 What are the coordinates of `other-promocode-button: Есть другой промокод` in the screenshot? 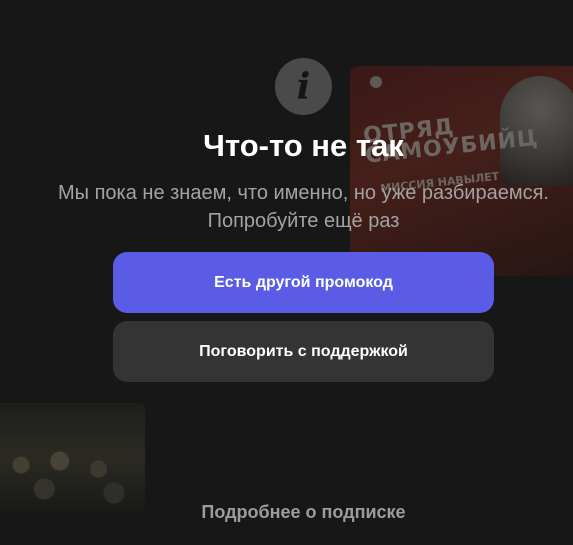 It's located at (303, 282).